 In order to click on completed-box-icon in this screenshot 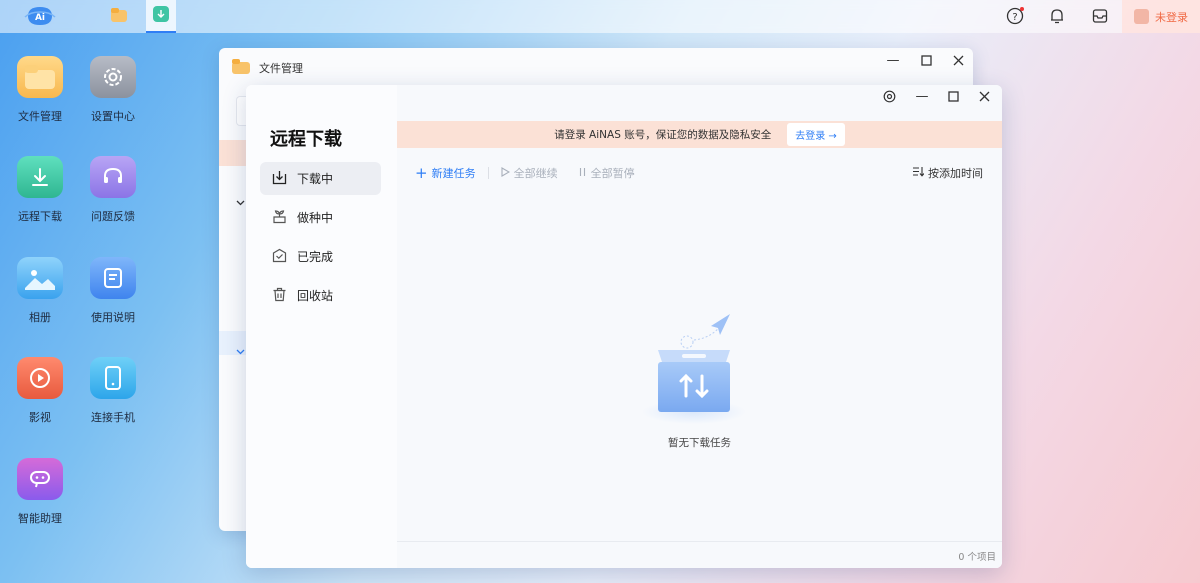, I will do `click(279, 257)`.